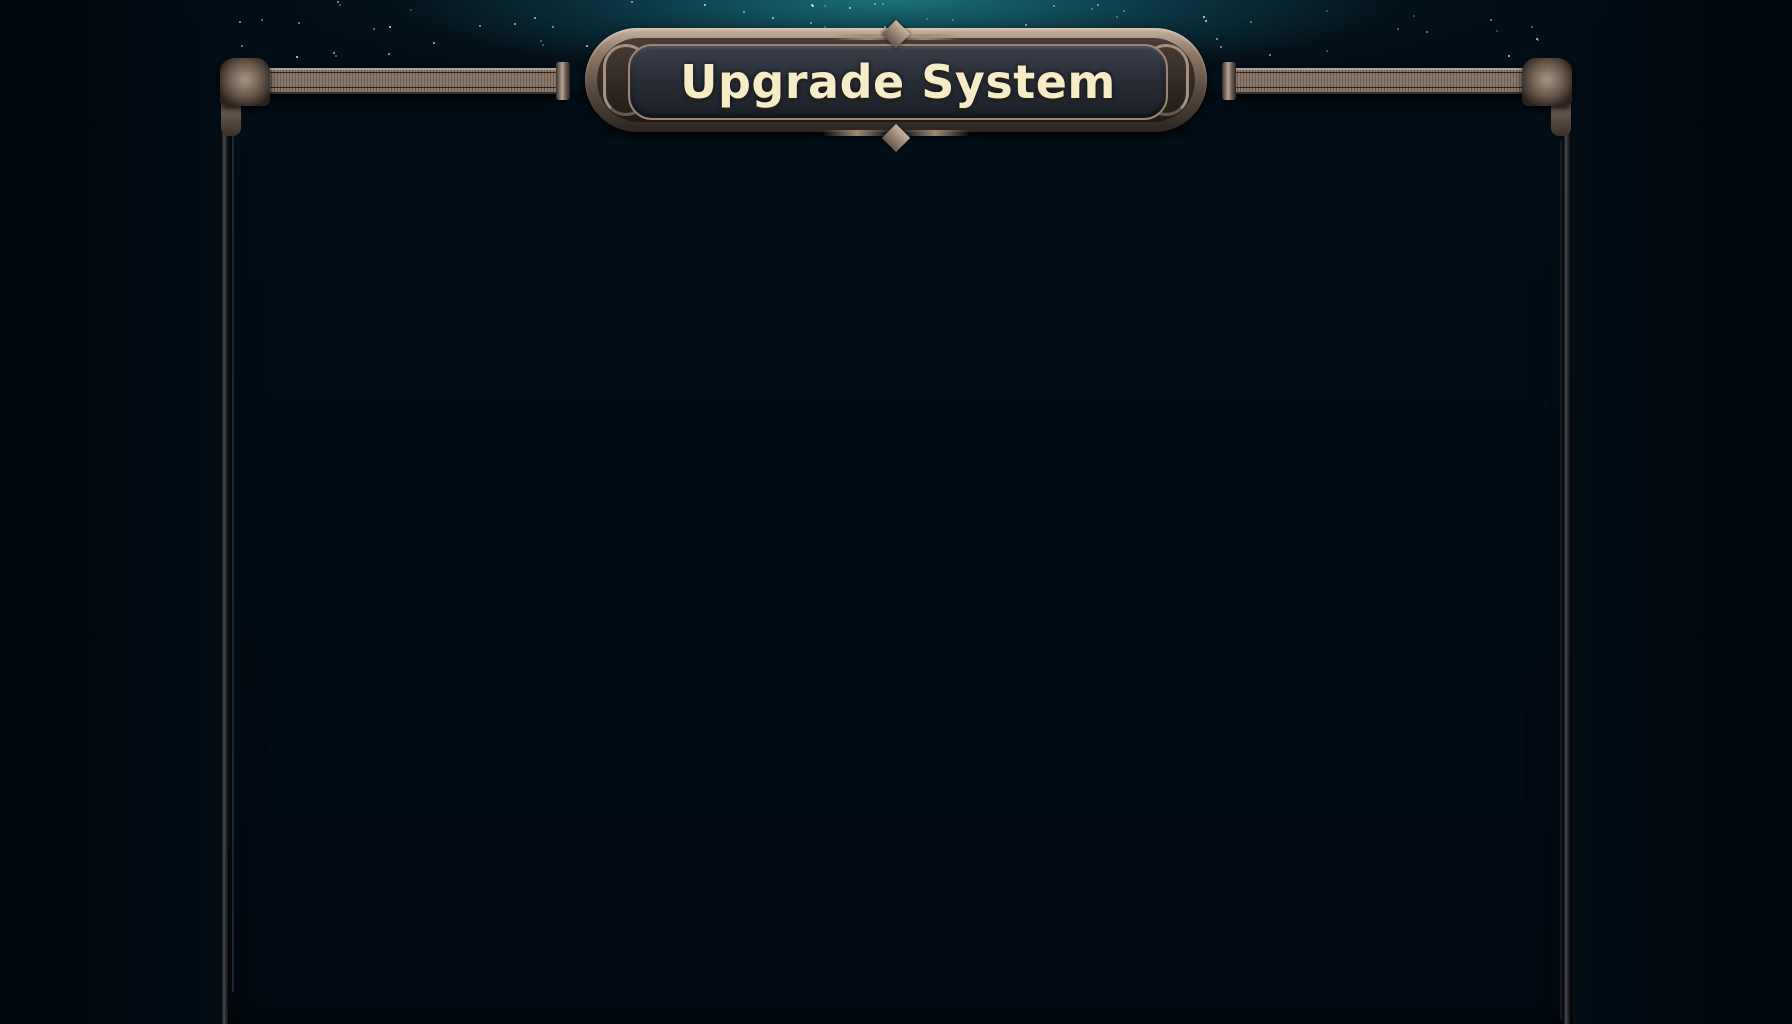 Image resolution: width=1792 pixels, height=1024 pixels. Describe the element at coordinates (225, 577) in the screenshot. I see `frame-rail-left` at that location.